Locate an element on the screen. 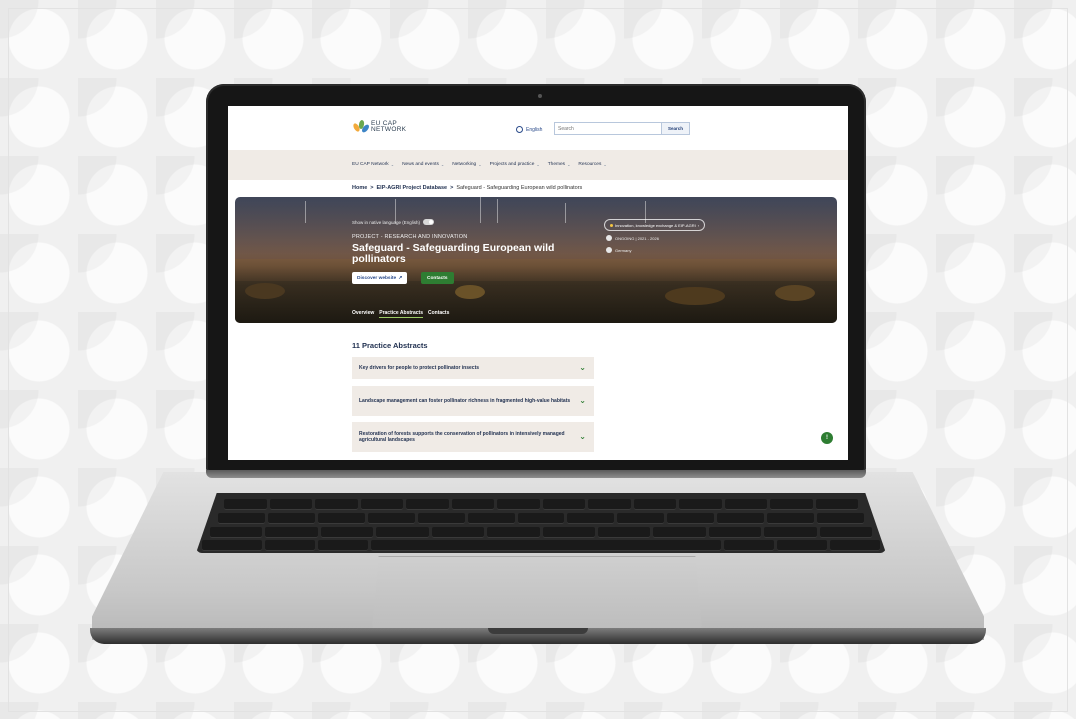 The width and height of the screenshot is (1076, 719). native-language-toggle-row: Show in native language (English) is located at coordinates (393, 222).